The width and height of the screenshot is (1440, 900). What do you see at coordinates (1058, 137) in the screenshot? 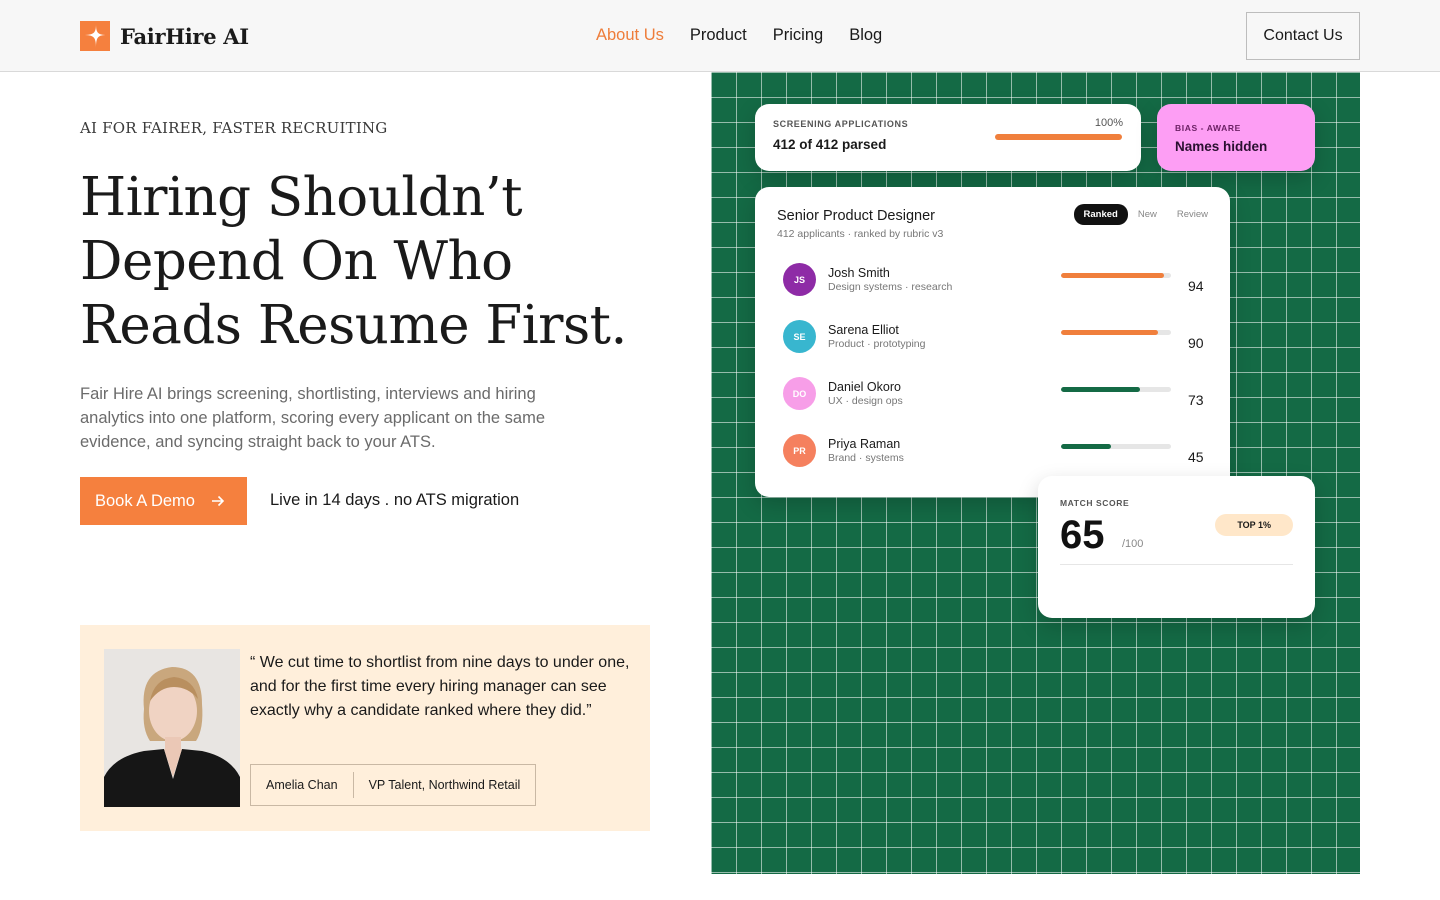
I see `screening-progress-bar` at bounding box center [1058, 137].